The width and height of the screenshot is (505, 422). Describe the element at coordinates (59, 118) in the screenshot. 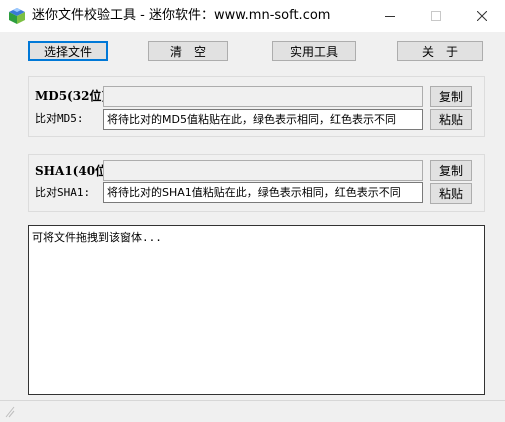

I see `md5-compare-label: 比对MD5:` at that location.